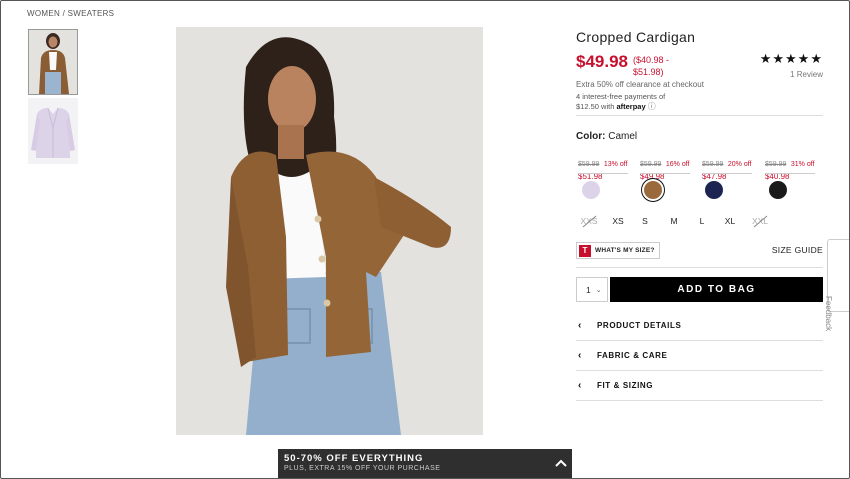 The height and width of the screenshot is (479, 850). What do you see at coordinates (632, 355) in the screenshot?
I see `accordion-label: FABRIC & CARE` at bounding box center [632, 355].